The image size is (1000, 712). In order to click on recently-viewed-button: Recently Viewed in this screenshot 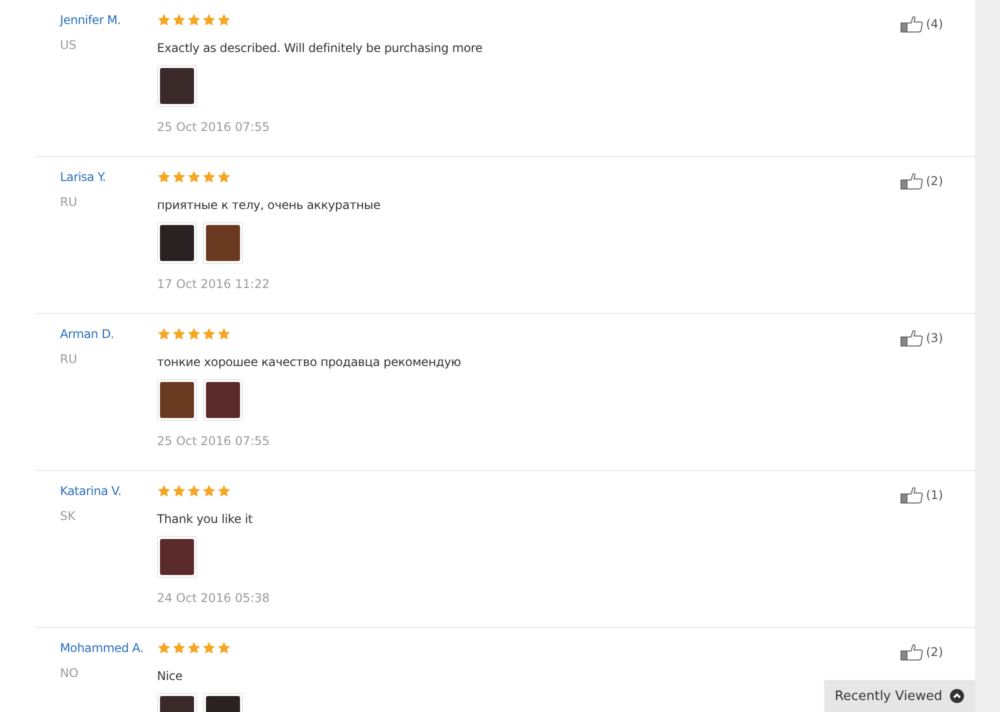, I will do `click(899, 696)`.